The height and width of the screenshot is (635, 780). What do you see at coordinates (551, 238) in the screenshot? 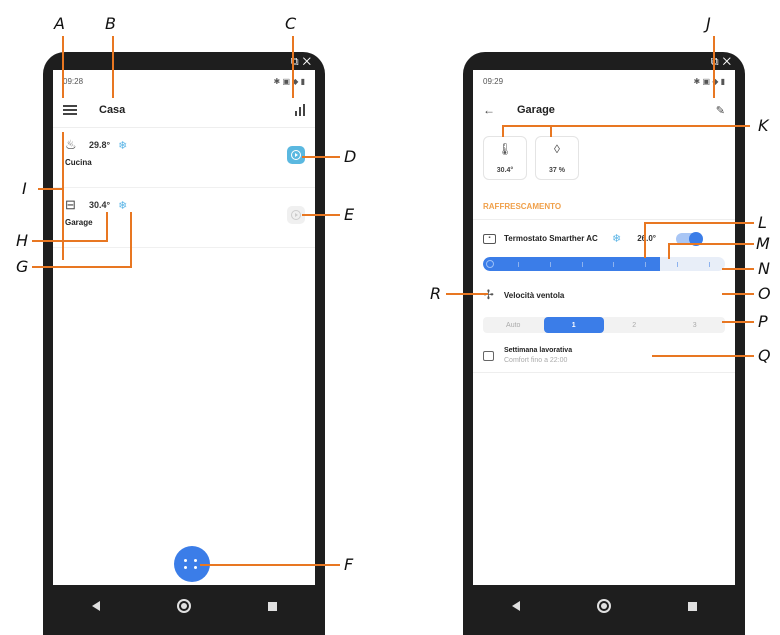
I see `thermostat-name: Termostato Smarther AC` at bounding box center [551, 238].